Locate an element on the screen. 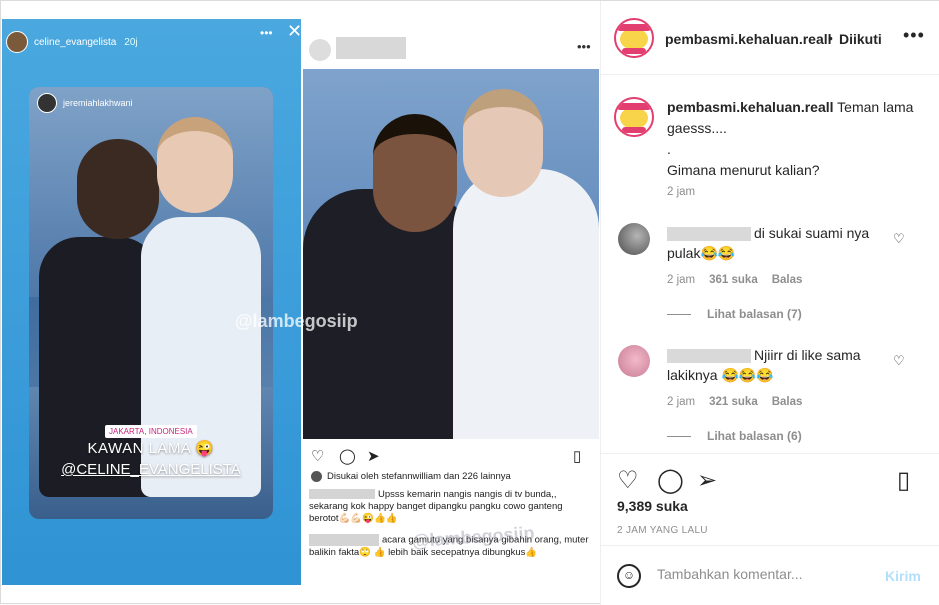 The width and height of the screenshot is (939, 605). story-caption-mention: @CELINE_EVANGELISTA is located at coordinates (151, 469).